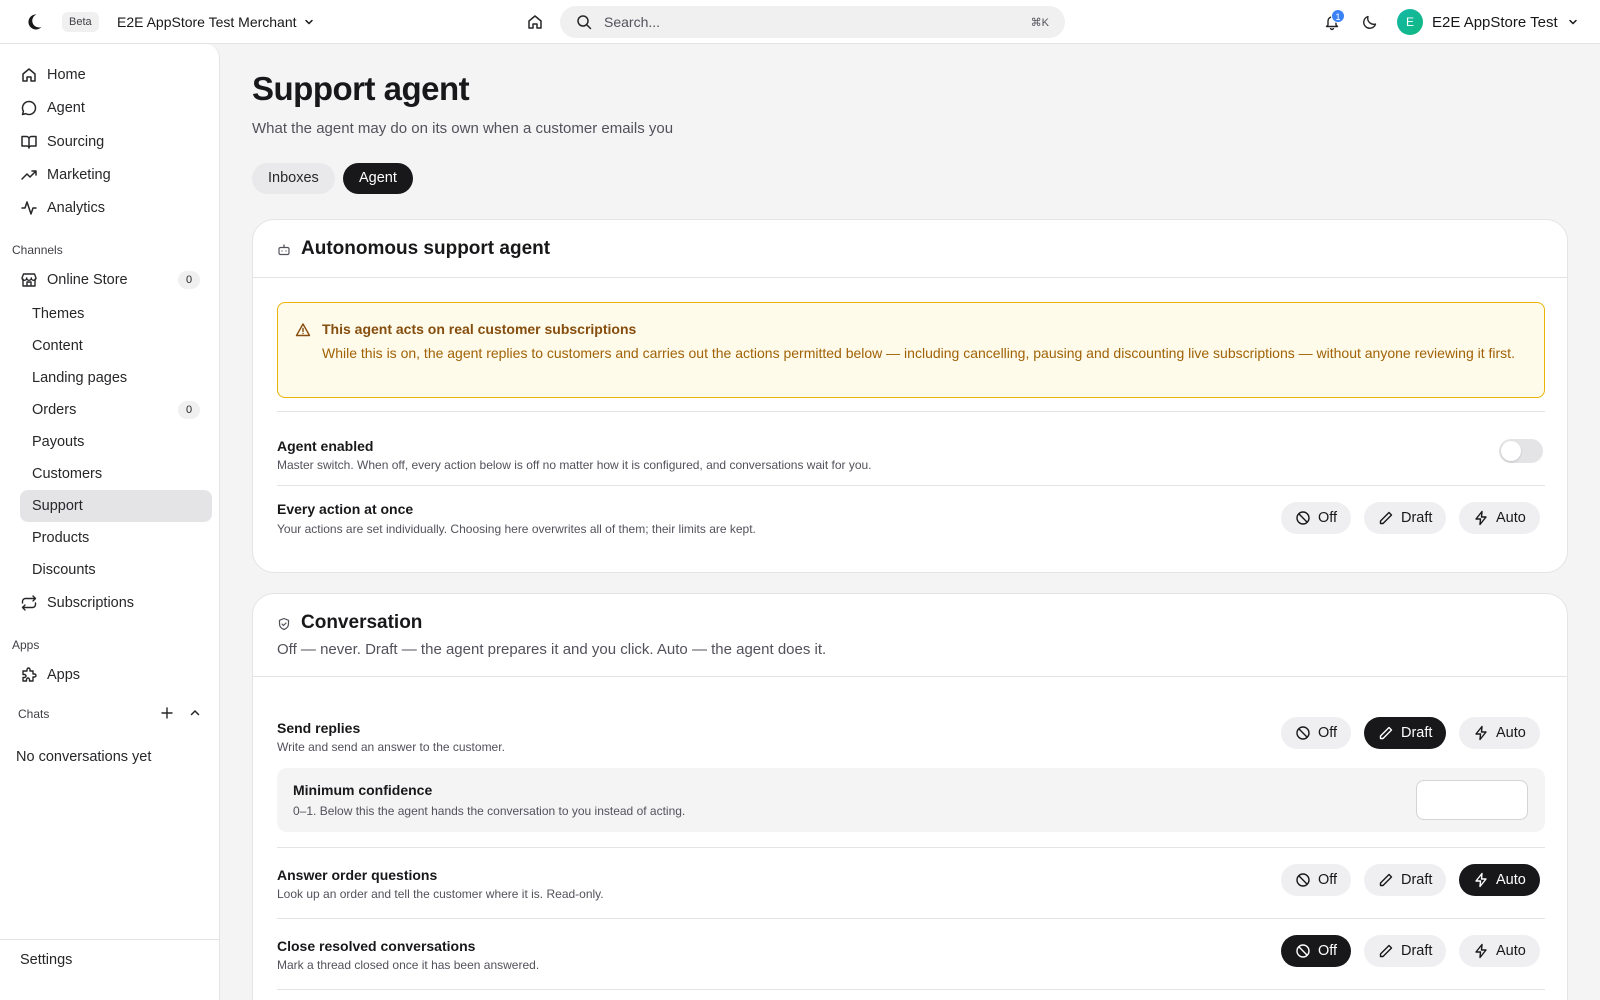 The height and width of the screenshot is (1000, 1600). I want to click on search-icon, so click(584, 22).